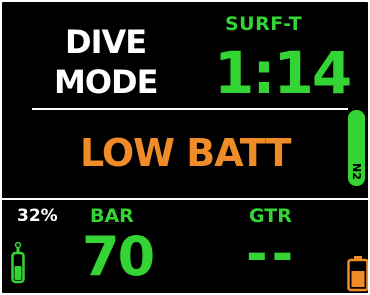 The height and width of the screenshot is (295, 370). What do you see at coordinates (112, 216) in the screenshot?
I see `pressure-unit-label: BAR` at bounding box center [112, 216].